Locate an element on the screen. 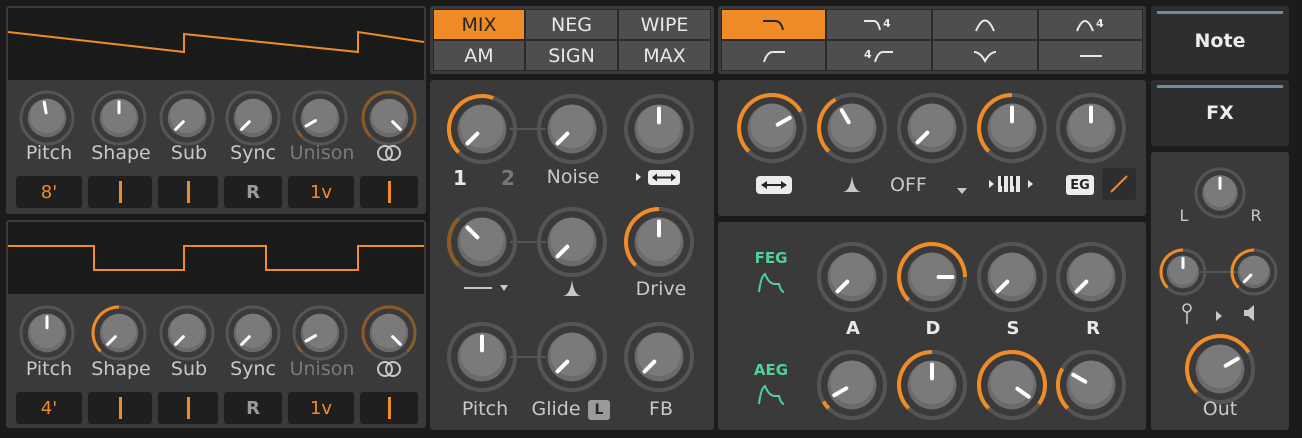 Image resolution: width=1302 pixels, height=438 pixels. mixer-level-knob is located at coordinates (659, 129).